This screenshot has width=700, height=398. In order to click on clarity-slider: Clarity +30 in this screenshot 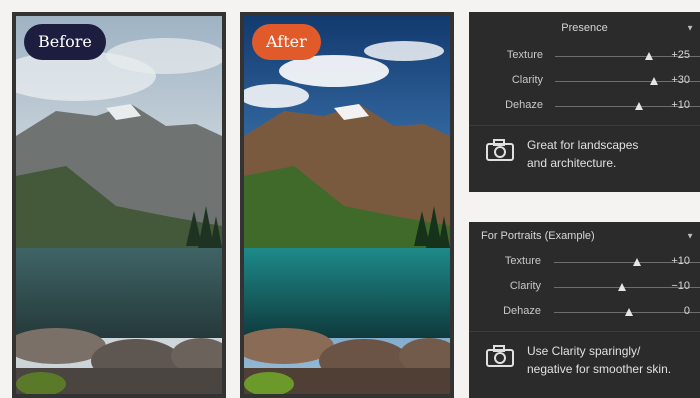, I will do `click(584, 81)`.